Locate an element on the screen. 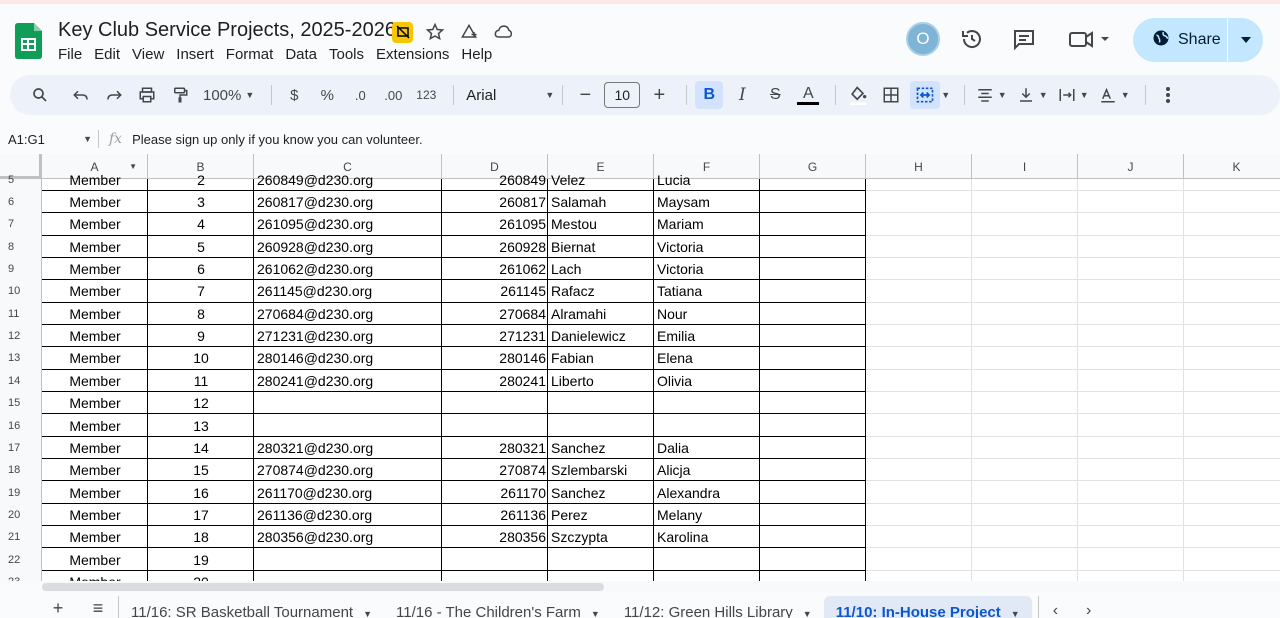  meet-video-icon is located at coordinates (1088, 39).